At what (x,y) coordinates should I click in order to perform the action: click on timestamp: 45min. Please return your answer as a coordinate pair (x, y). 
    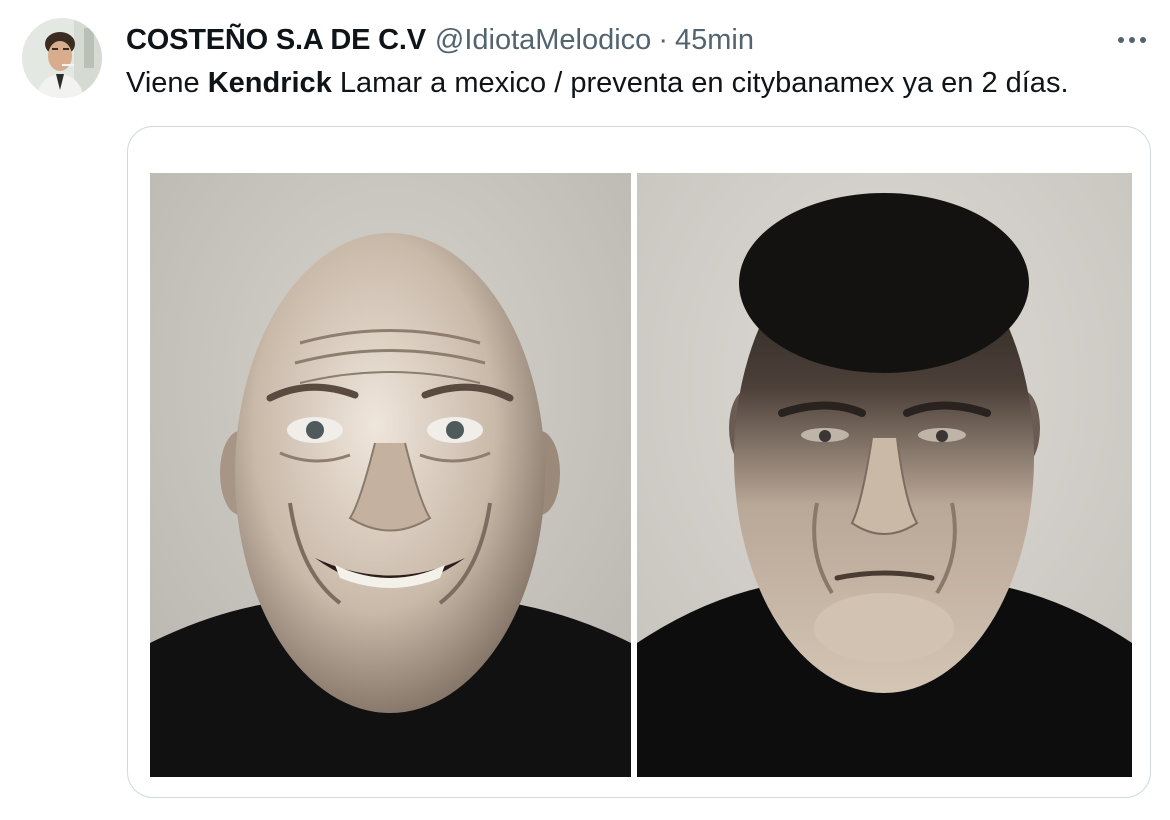
    Looking at the image, I should click on (714, 40).